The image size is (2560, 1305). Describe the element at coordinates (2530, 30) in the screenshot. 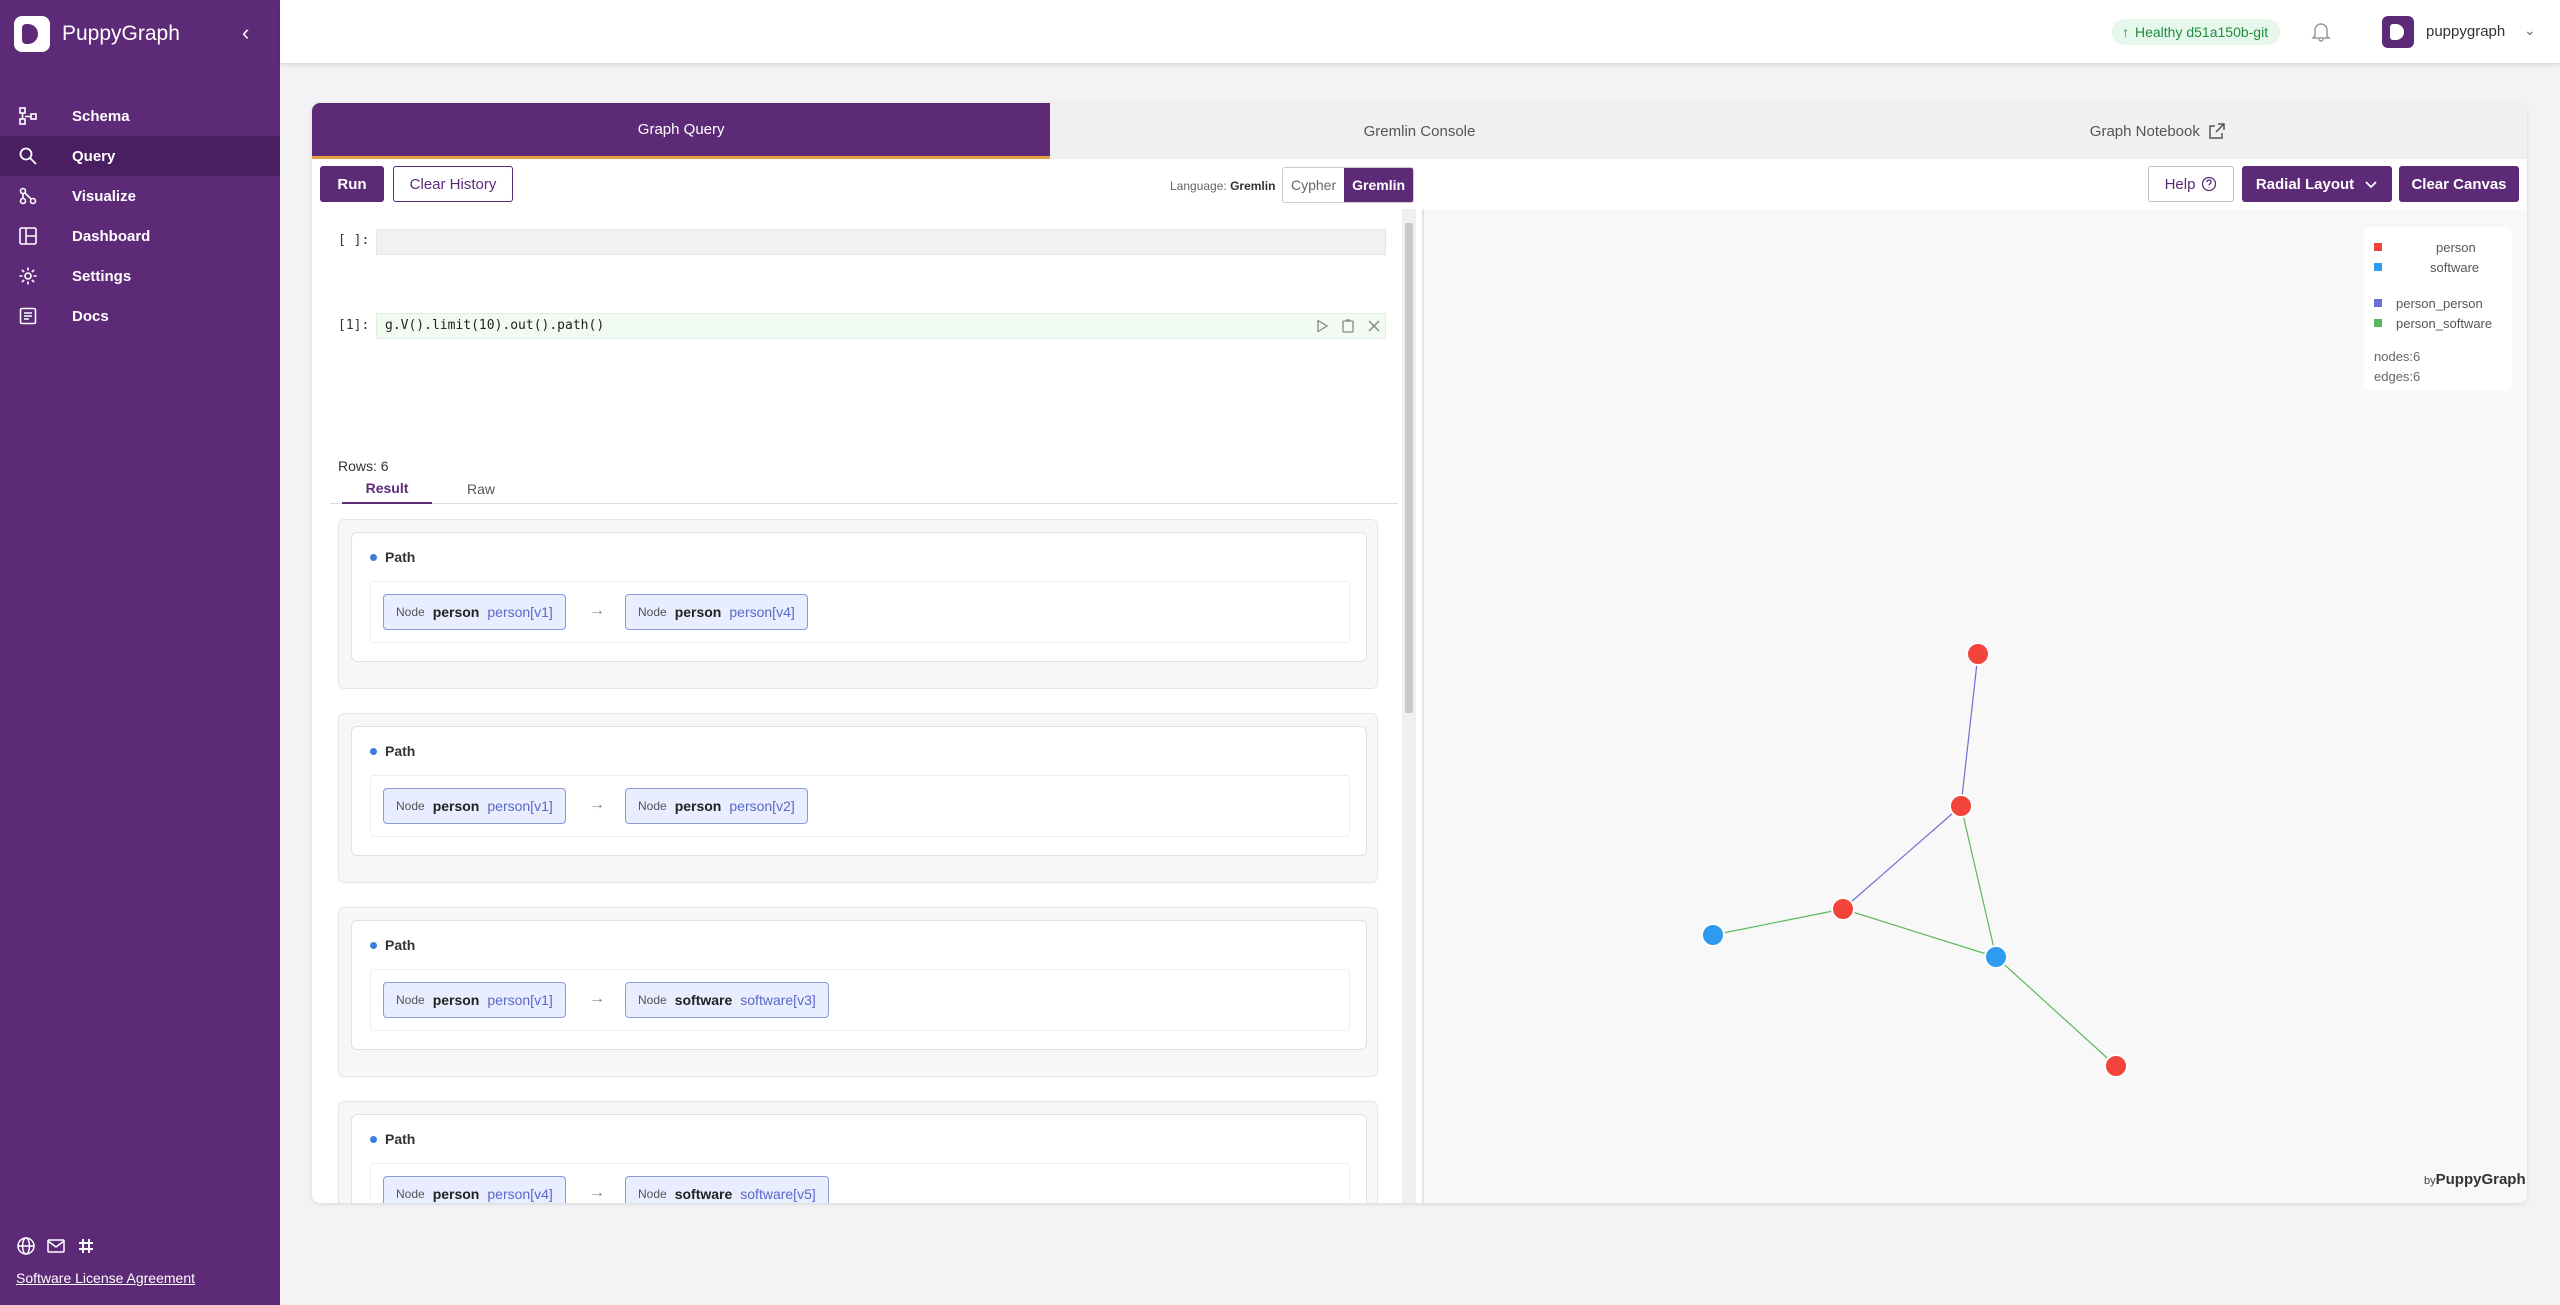

I see `chevron-down-icon: ⌄` at that location.